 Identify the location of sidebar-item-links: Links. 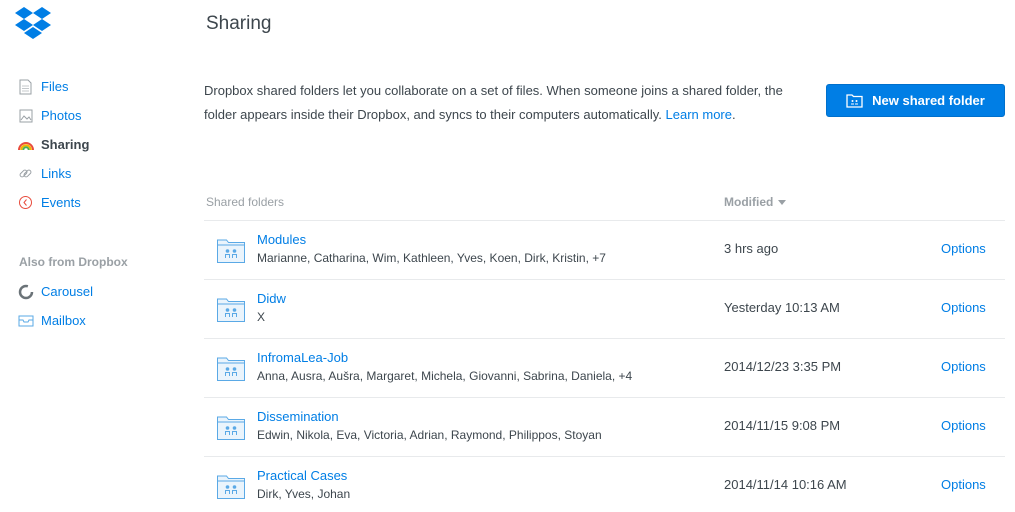
(102, 173).